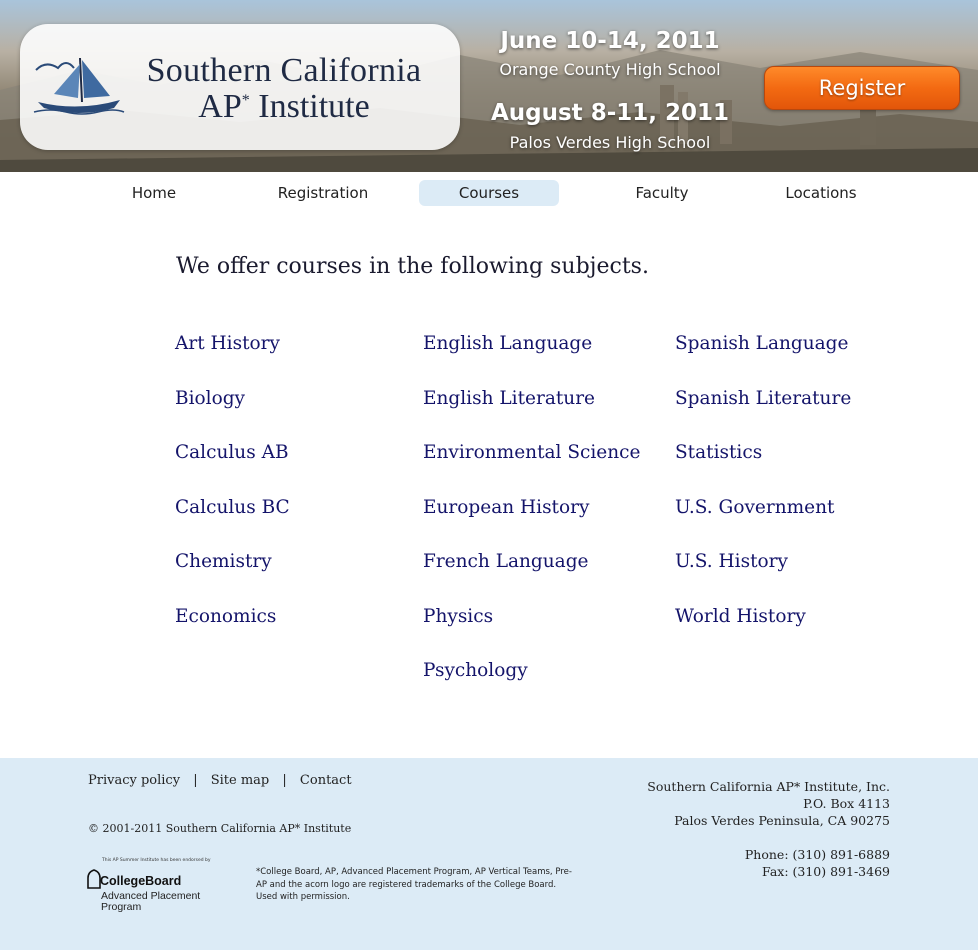 The height and width of the screenshot is (950, 978). I want to click on nav-home: Home, so click(154, 193).